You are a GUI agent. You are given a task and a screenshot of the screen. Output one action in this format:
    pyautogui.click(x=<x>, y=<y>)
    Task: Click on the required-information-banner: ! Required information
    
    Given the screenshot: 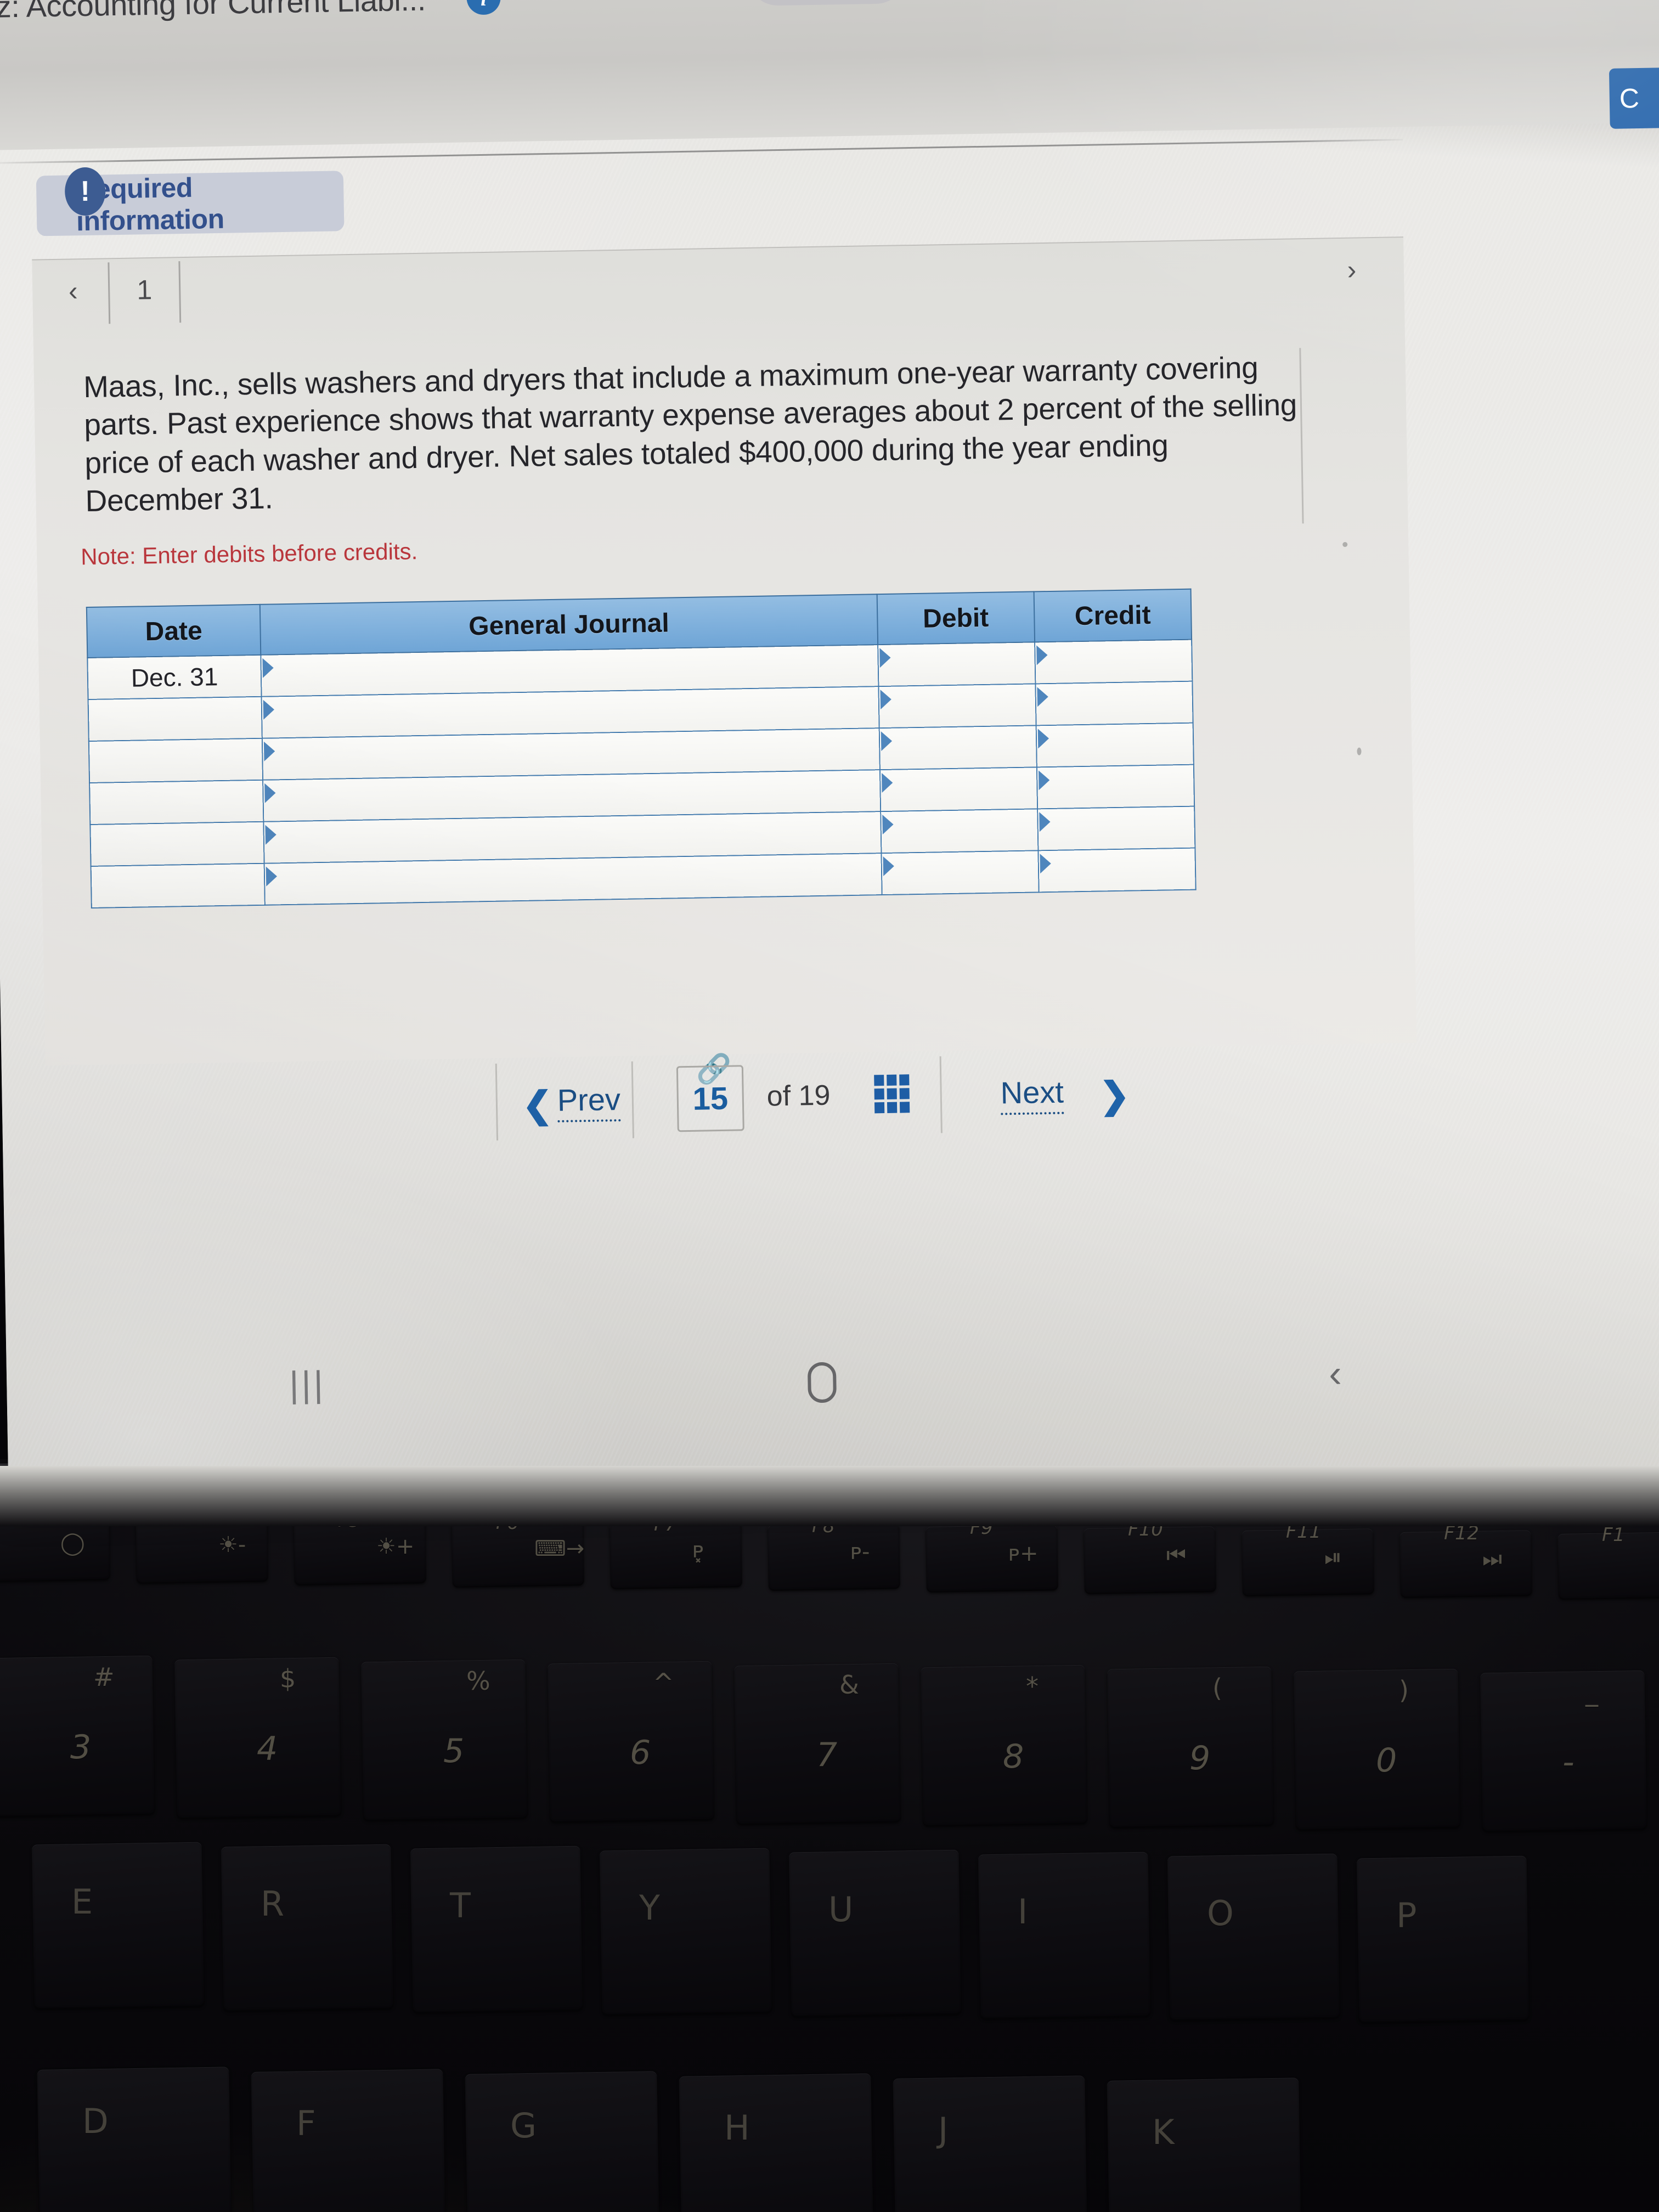 What is the action you would take?
    pyautogui.click(x=191, y=202)
    